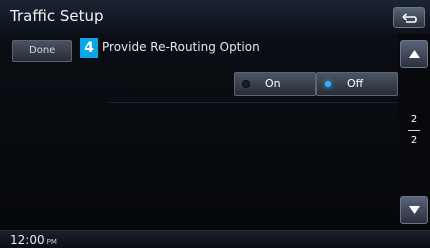  I want to click on done-button: Done, so click(42, 51).